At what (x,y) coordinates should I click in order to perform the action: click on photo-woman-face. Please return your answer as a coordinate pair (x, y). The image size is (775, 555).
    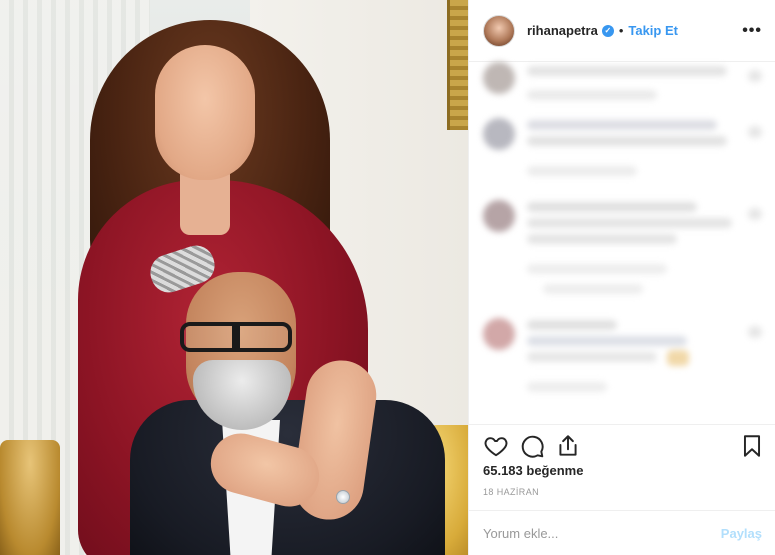
    Looking at the image, I should click on (205, 112).